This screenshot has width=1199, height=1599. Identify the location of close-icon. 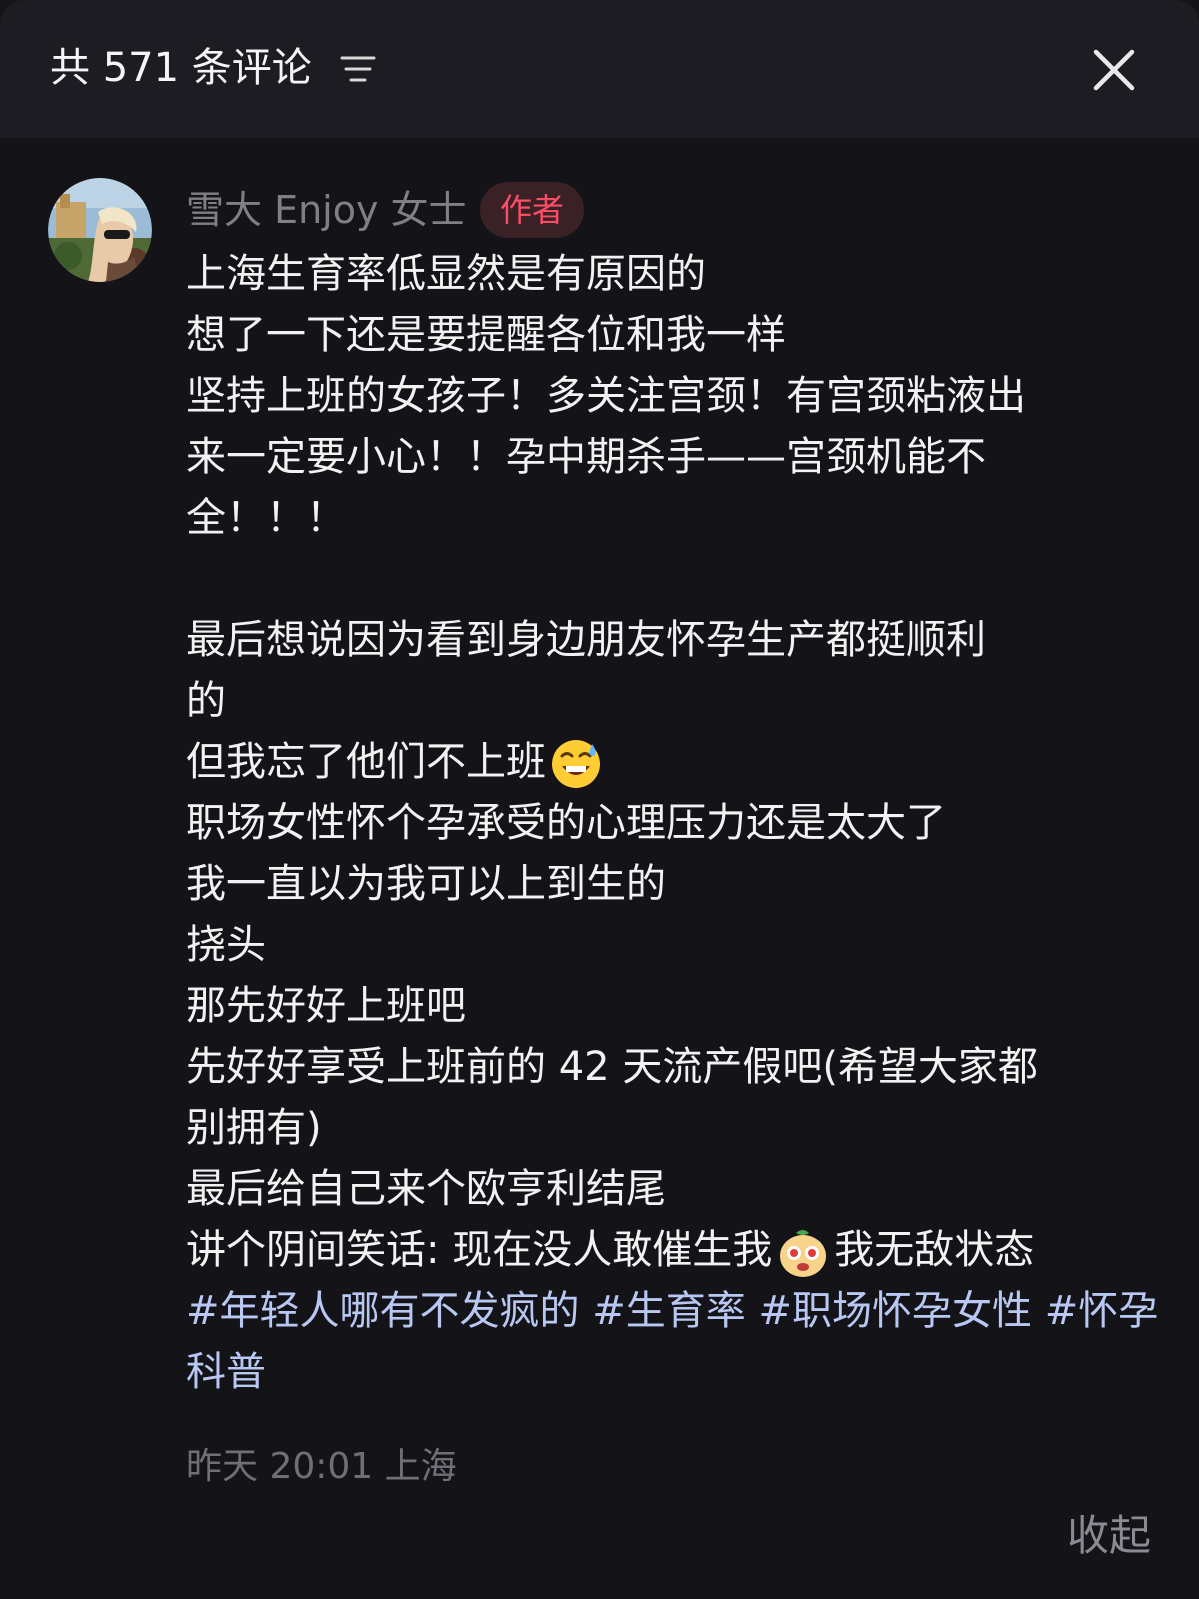
(1114, 70).